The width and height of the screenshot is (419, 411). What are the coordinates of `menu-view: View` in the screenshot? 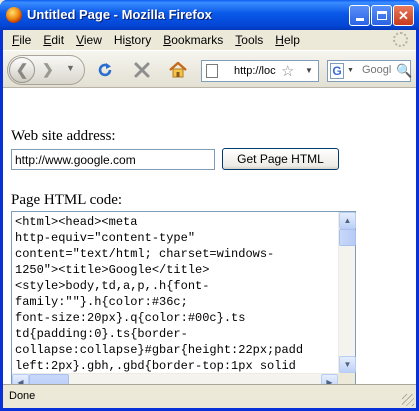 It's located at (89, 40).